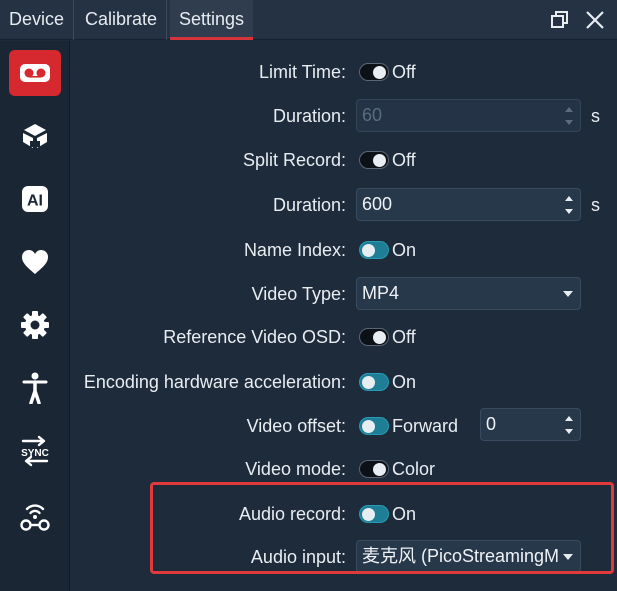  Describe the element at coordinates (404, 160) in the screenshot. I see `split-record-state: Off` at that location.